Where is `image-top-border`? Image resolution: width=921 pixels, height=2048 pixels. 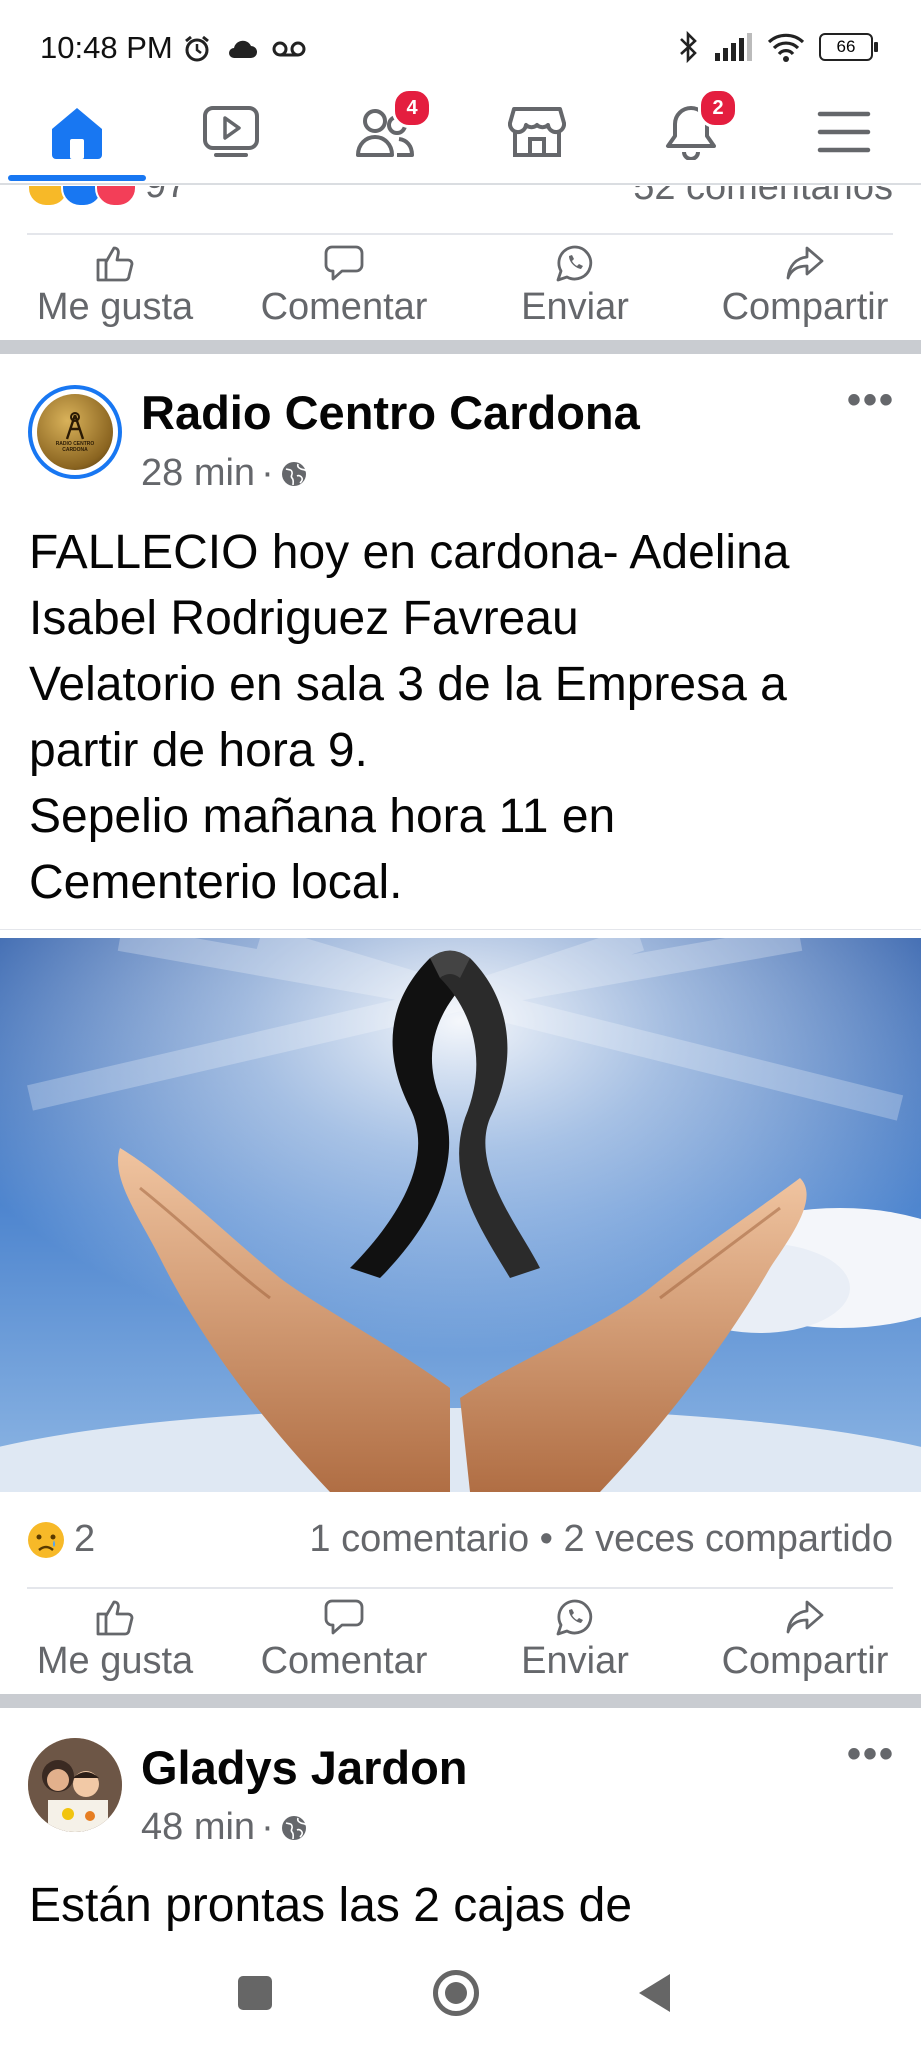 image-top-border is located at coordinates (460, 929).